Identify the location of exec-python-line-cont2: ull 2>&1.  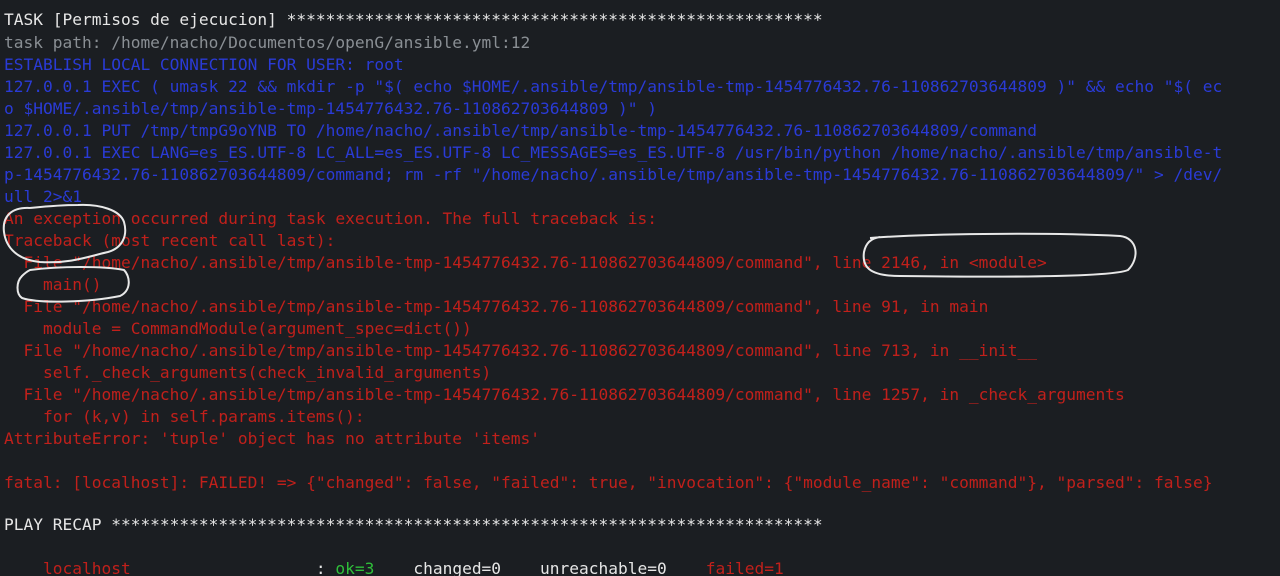
(43, 196).